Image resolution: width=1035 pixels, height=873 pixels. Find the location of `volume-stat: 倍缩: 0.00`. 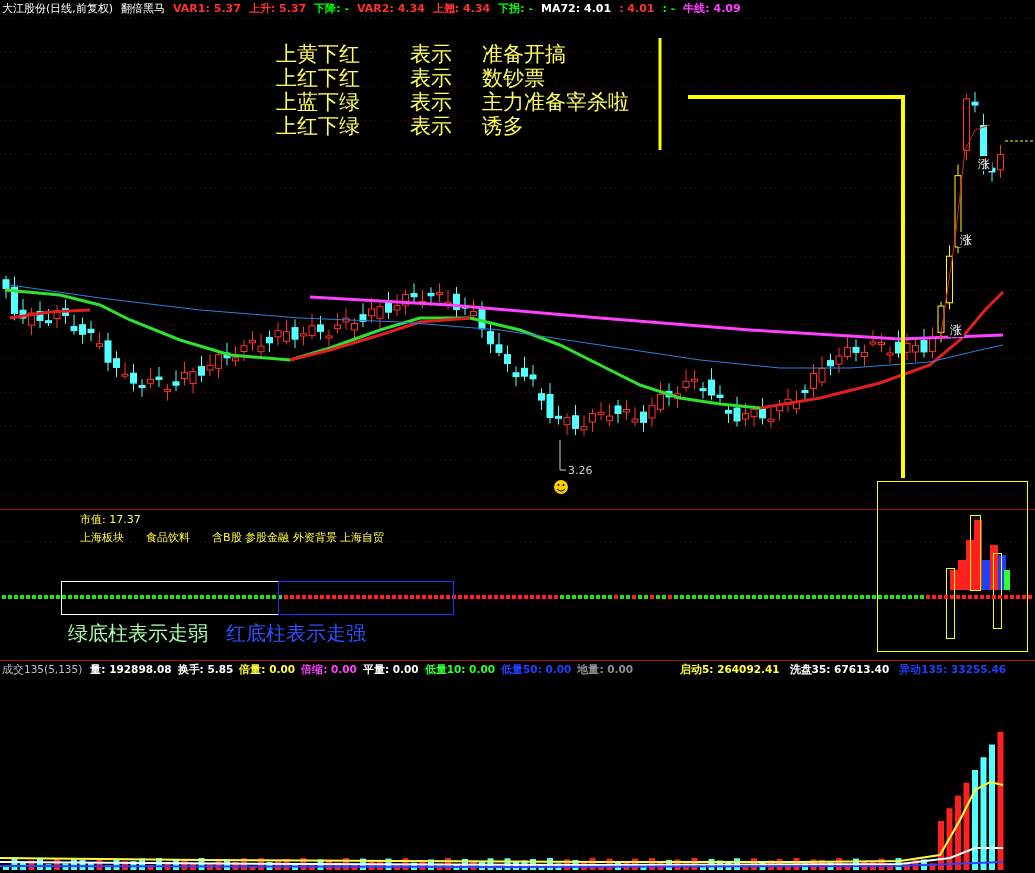

volume-stat: 倍缩: 0.00 is located at coordinates (329, 669).